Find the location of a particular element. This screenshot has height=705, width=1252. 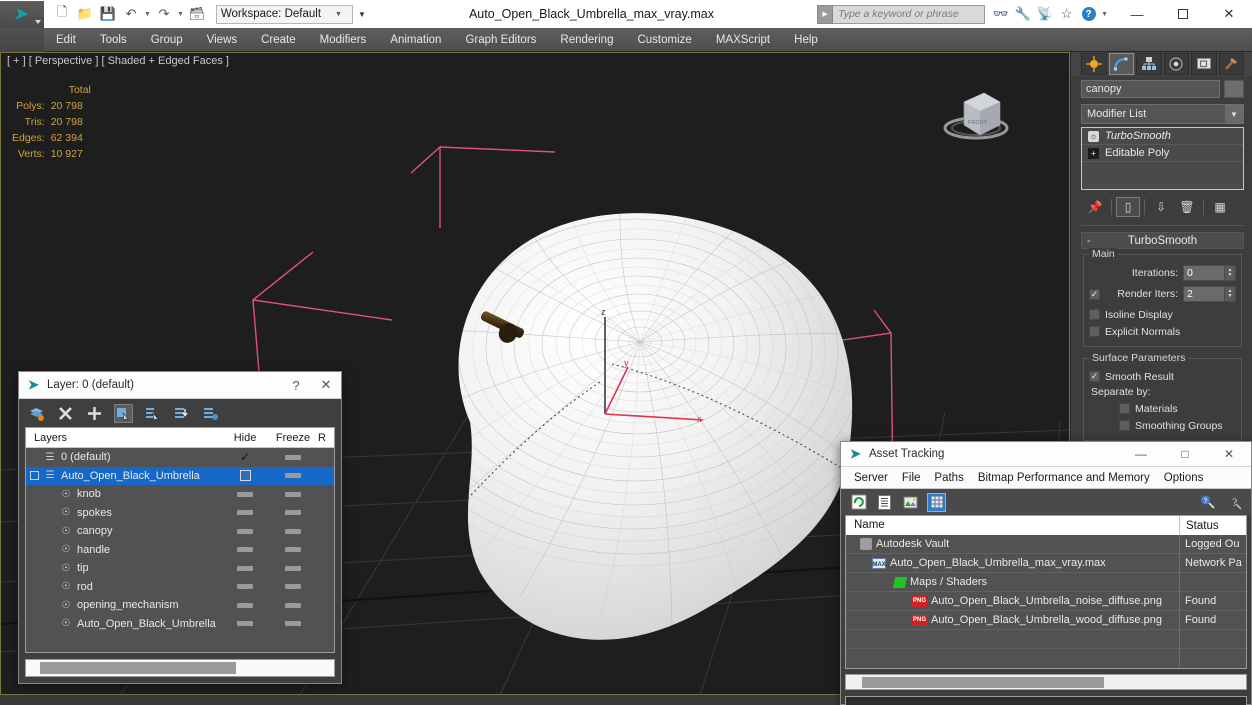

app-logo-button: ➤ is located at coordinates (22, 14).